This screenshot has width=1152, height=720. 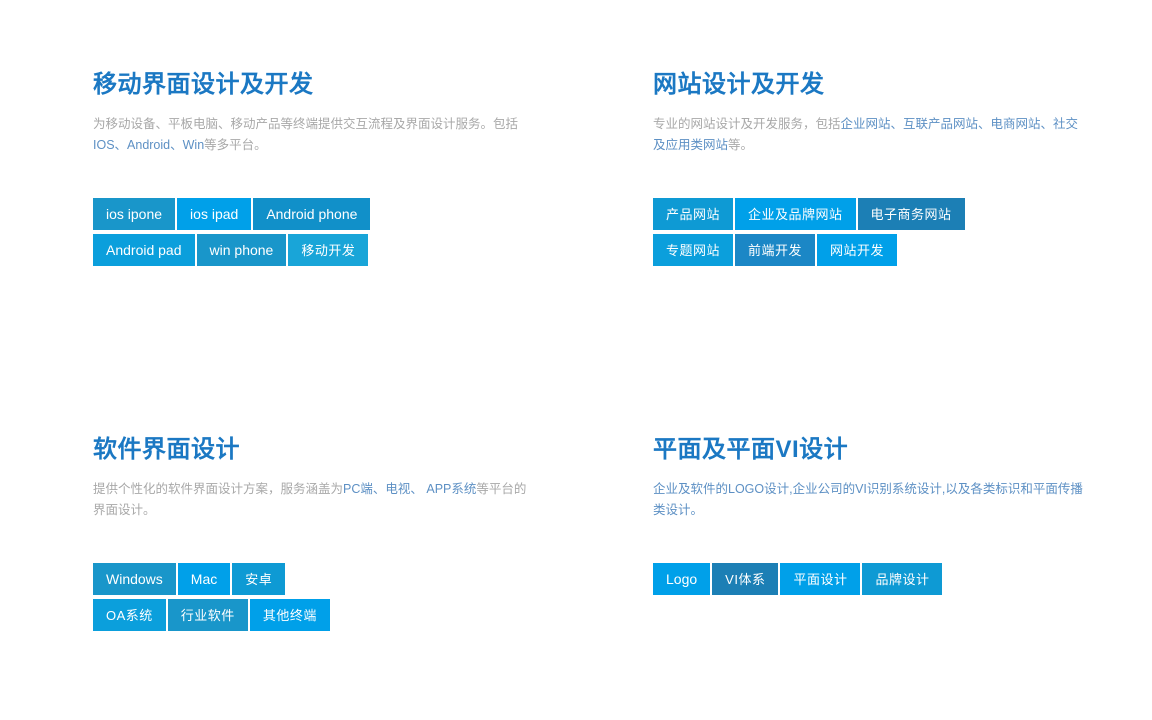 What do you see at coordinates (857, 250) in the screenshot?
I see `tag-chip: 网站开发` at bounding box center [857, 250].